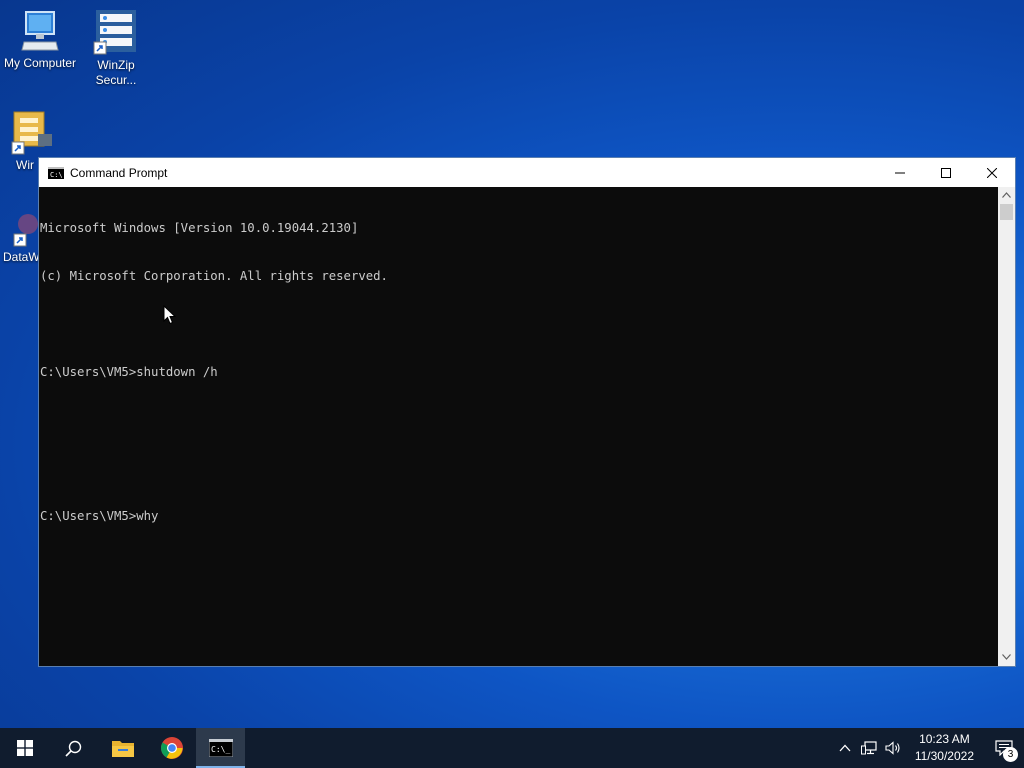 The height and width of the screenshot is (768, 1024). I want to click on file-explorer-button, so click(122, 748).